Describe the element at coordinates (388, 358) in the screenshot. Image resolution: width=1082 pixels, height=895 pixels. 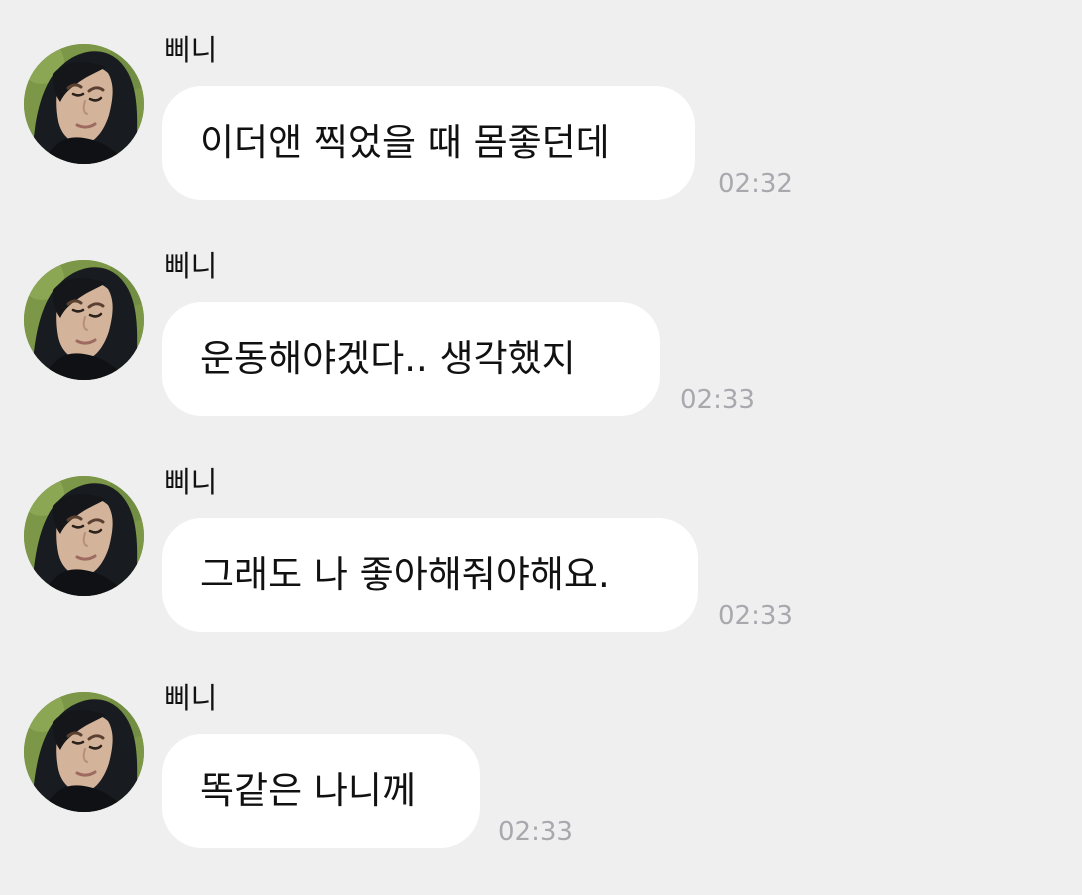
I see `message-text: 운동해야겠다.. 생각했지` at that location.